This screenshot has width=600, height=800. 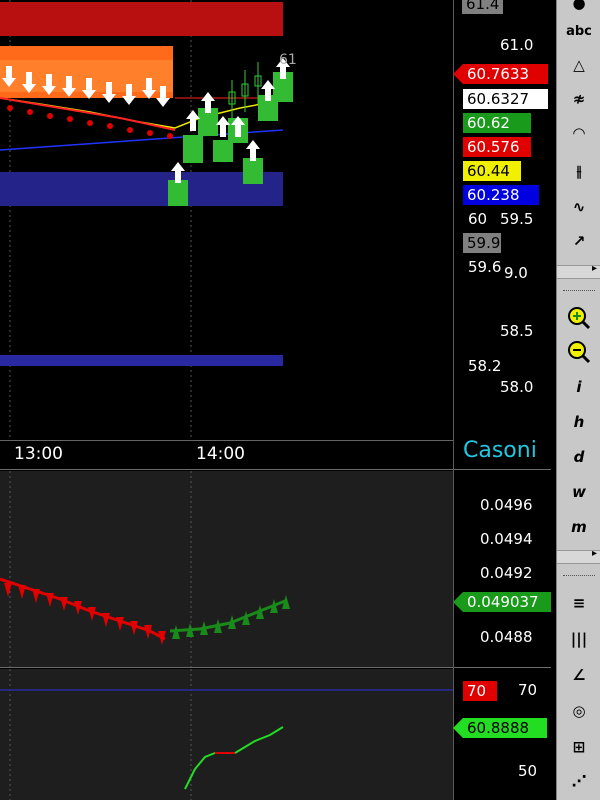 What do you see at coordinates (579, 639) in the screenshot?
I see `vertical-lines-icon: |||` at bounding box center [579, 639].